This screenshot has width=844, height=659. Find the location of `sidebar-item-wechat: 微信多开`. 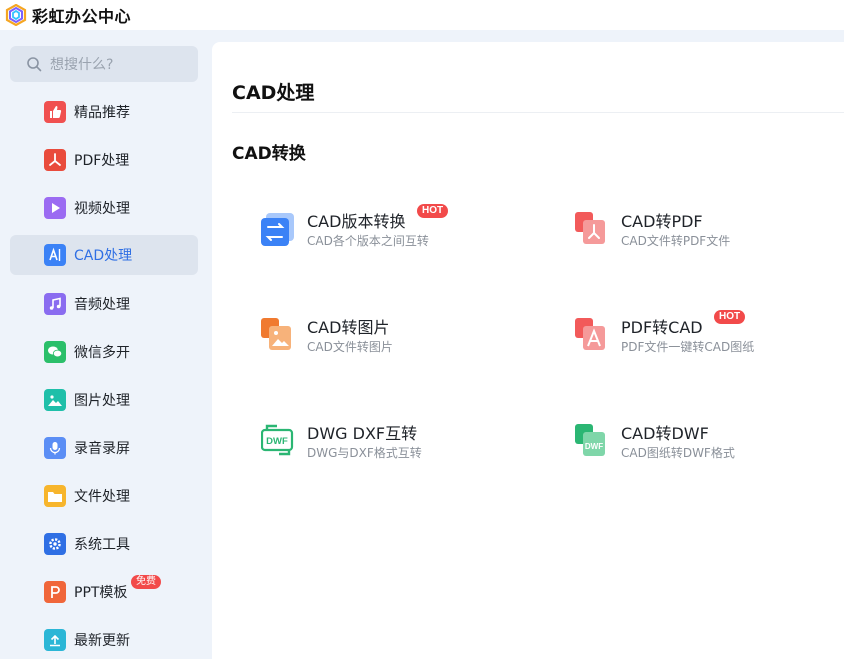

sidebar-item-wechat: 微信多开 is located at coordinates (104, 352).